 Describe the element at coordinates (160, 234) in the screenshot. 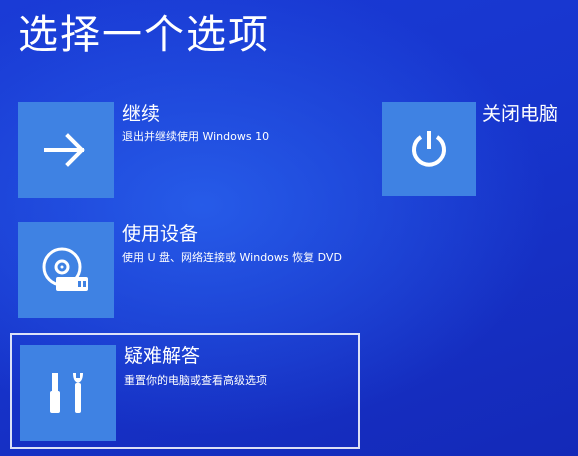

I see `use-device-label: 使用设备` at that location.